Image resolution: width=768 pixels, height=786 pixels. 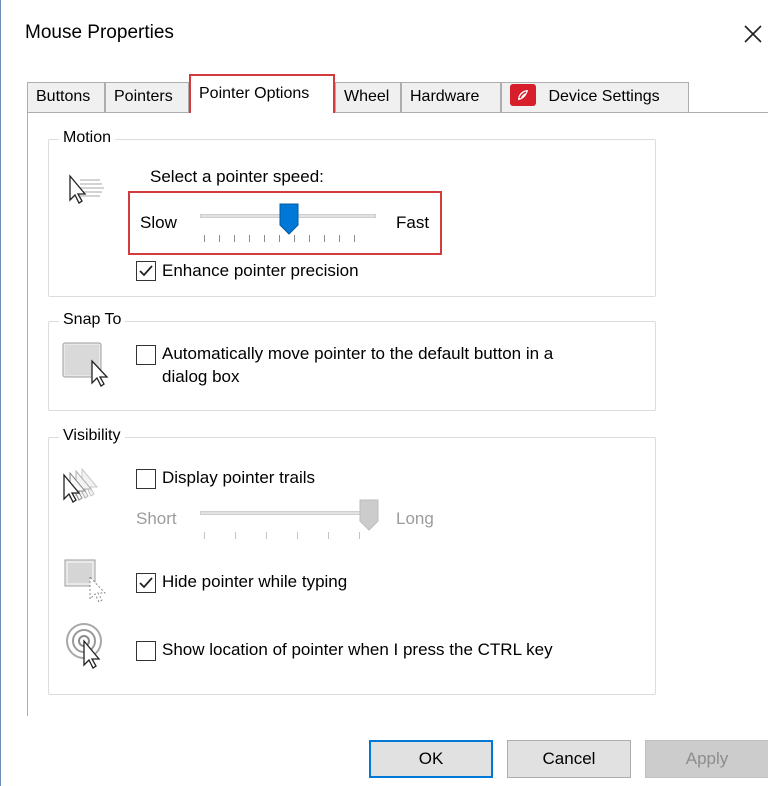 I want to click on cancel-button: Cancel, so click(x=569, y=759).